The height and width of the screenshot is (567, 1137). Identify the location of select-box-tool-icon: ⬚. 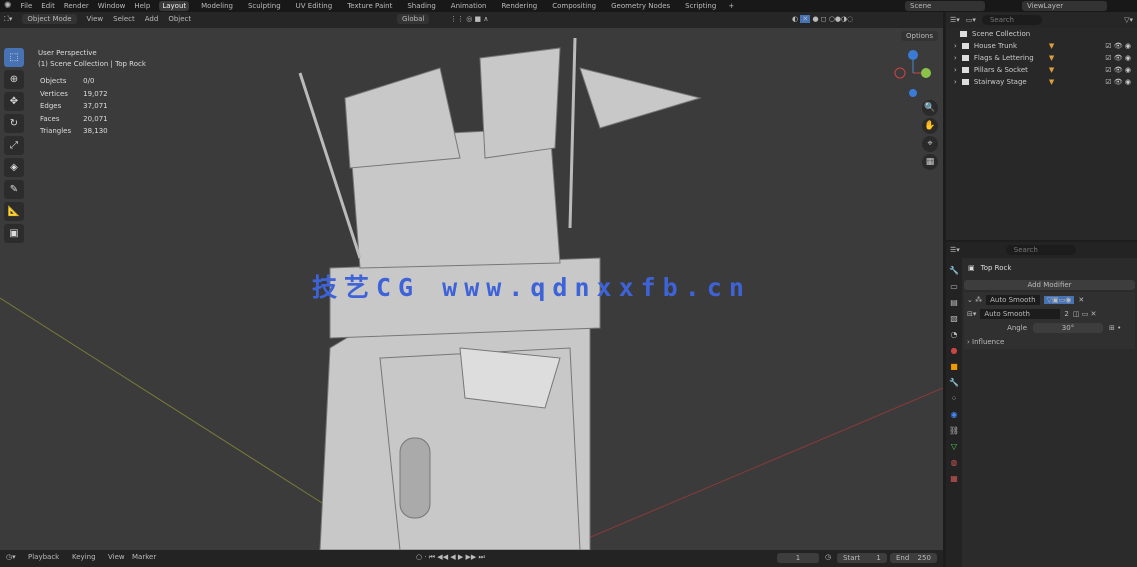
(14, 57).